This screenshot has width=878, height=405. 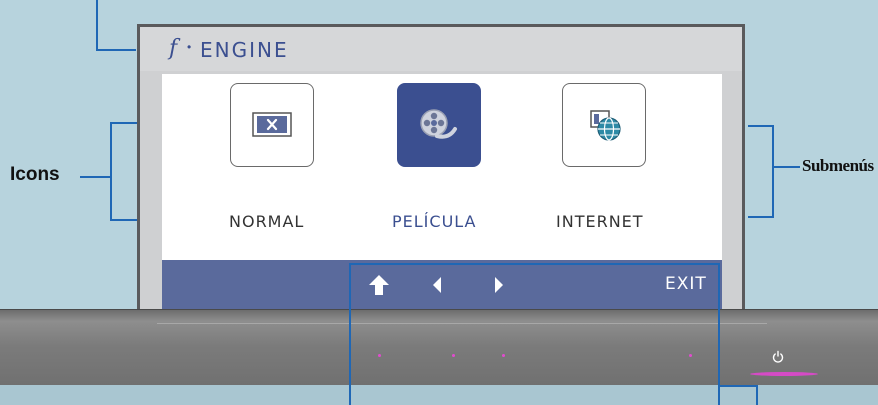 What do you see at coordinates (453, 355) in the screenshot?
I see `left-button-indicator` at bounding box center [453, 355].